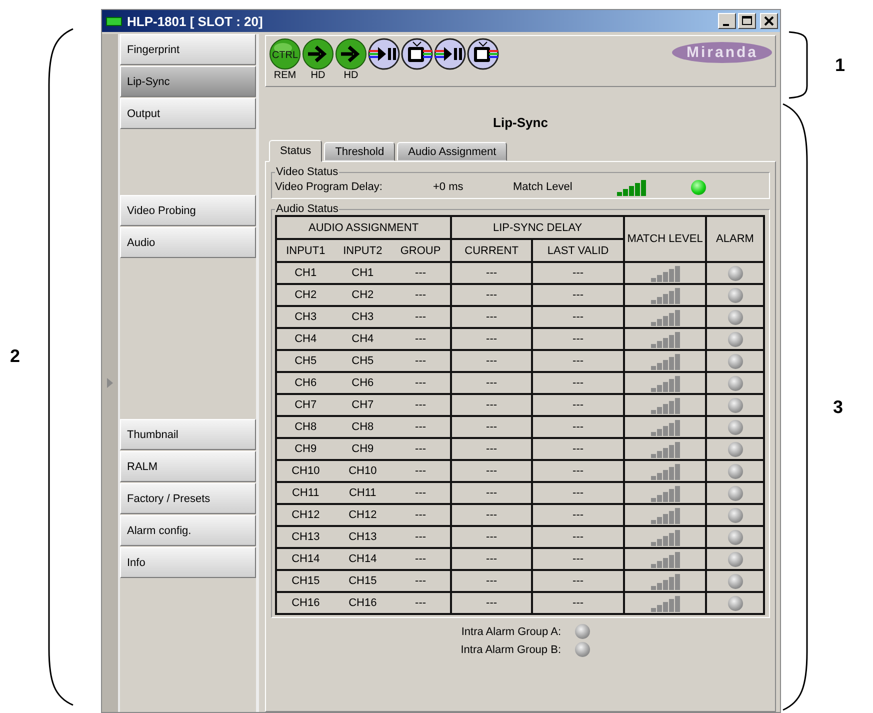  I want to click on sidebar-item: Alarm config., so click(188, 530).